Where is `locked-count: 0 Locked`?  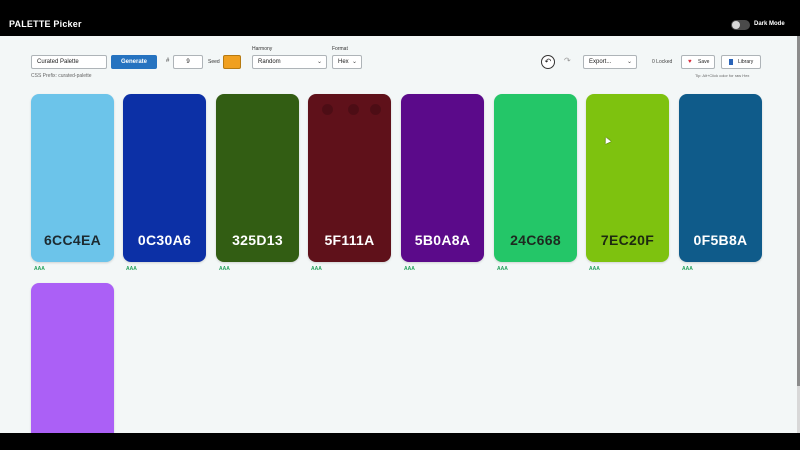
locked-count: 0 Locked is located at coordinates (662, 62).